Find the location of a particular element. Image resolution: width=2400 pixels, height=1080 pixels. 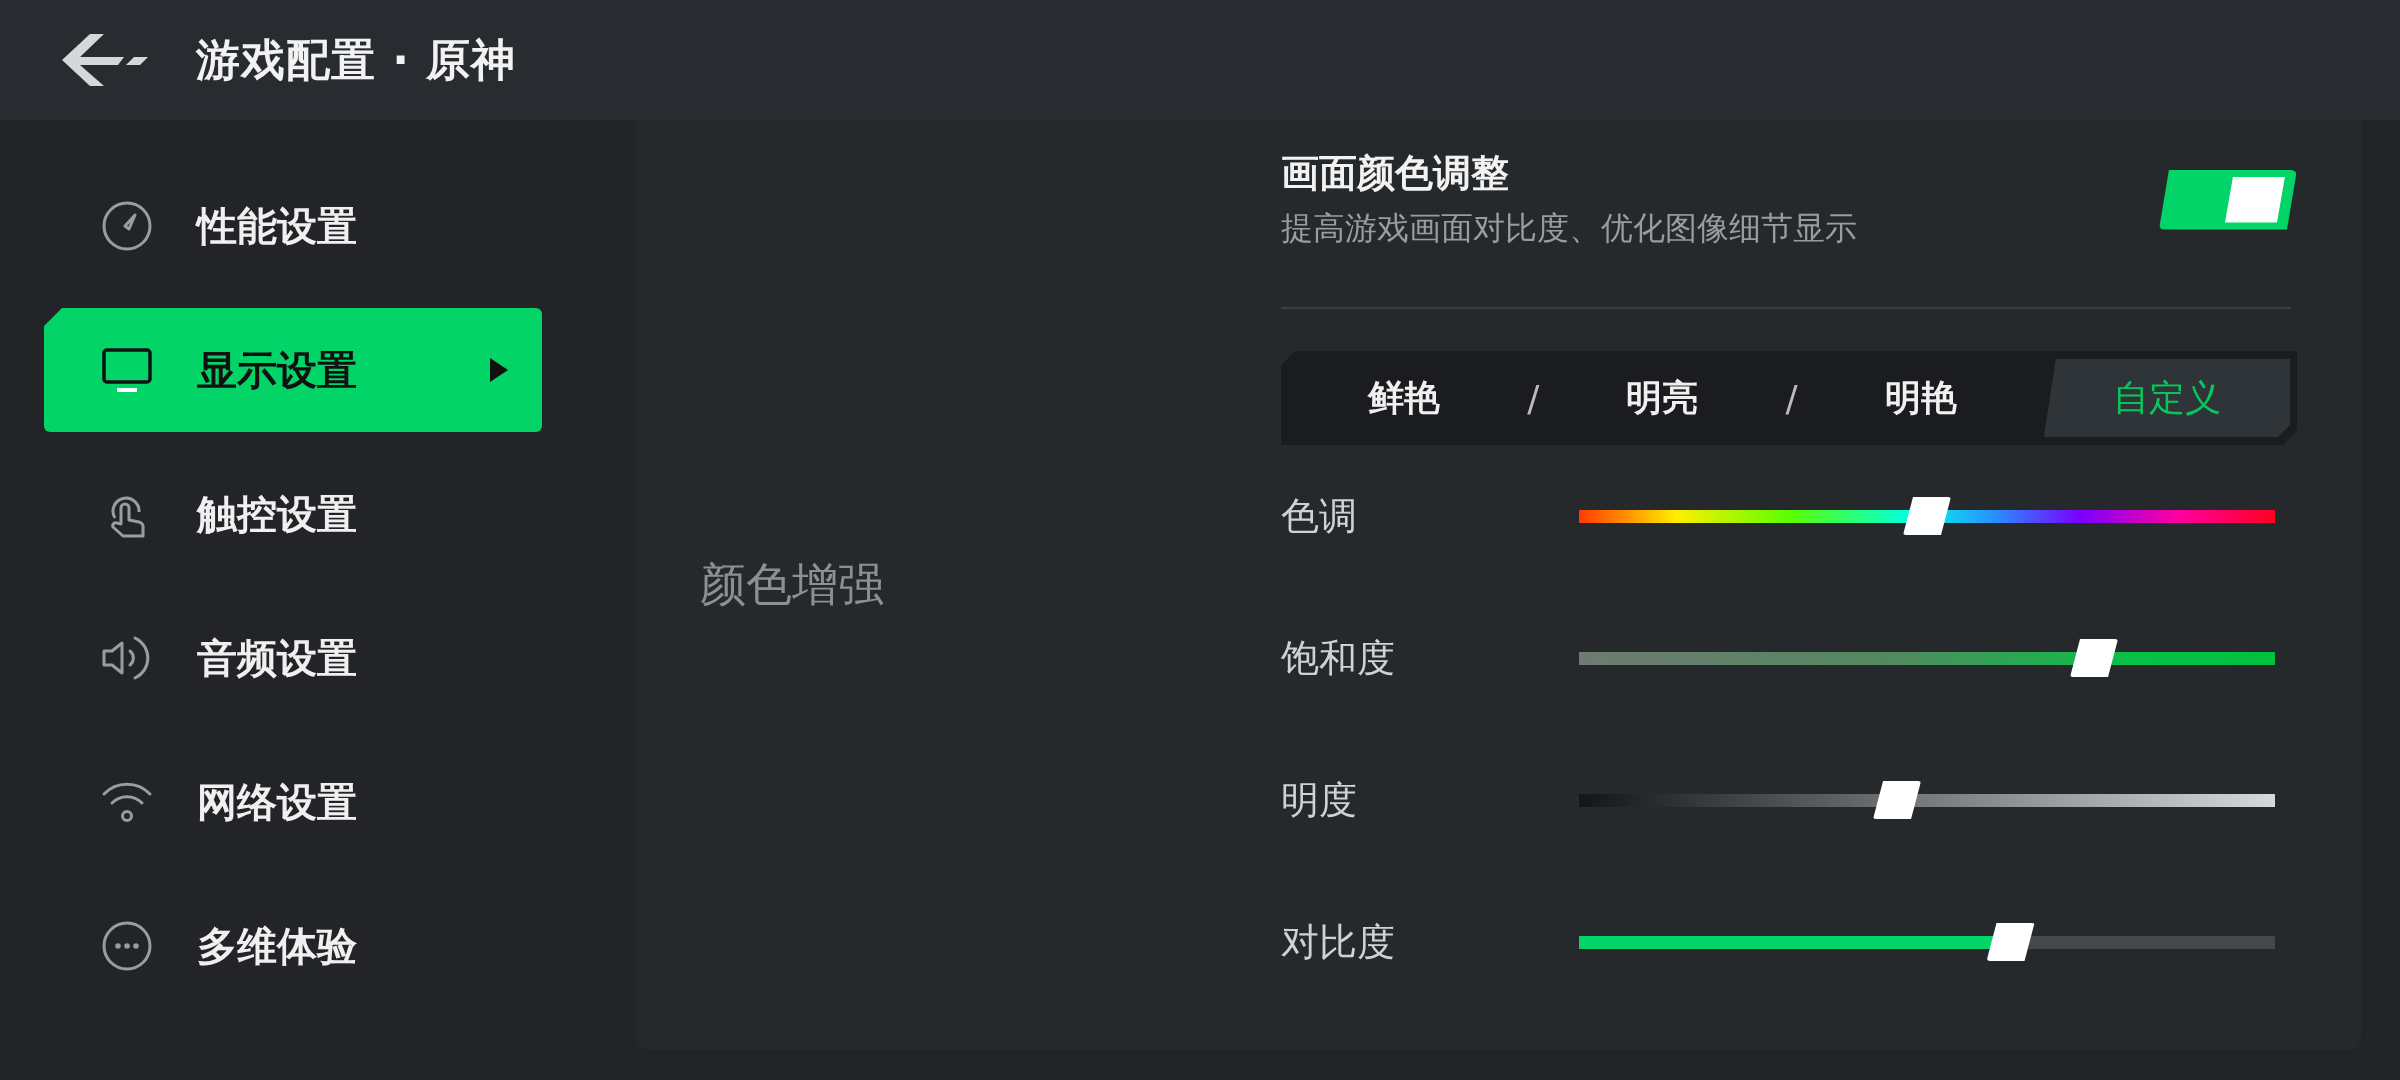

mode-tab: 明亮 is located at coordinates (1662, 398).